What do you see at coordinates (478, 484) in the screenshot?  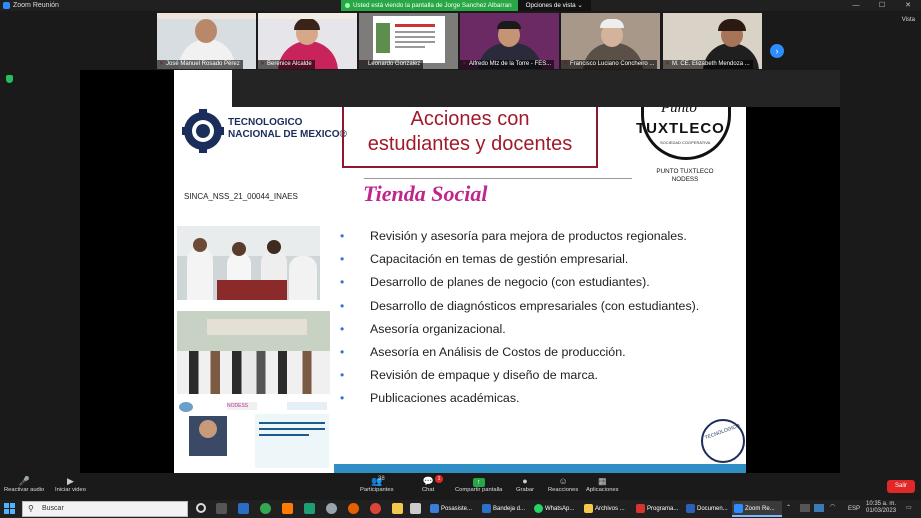 I see `share-screen-button: ↑ Compartir pantalla` at bounding box center [478, 484].